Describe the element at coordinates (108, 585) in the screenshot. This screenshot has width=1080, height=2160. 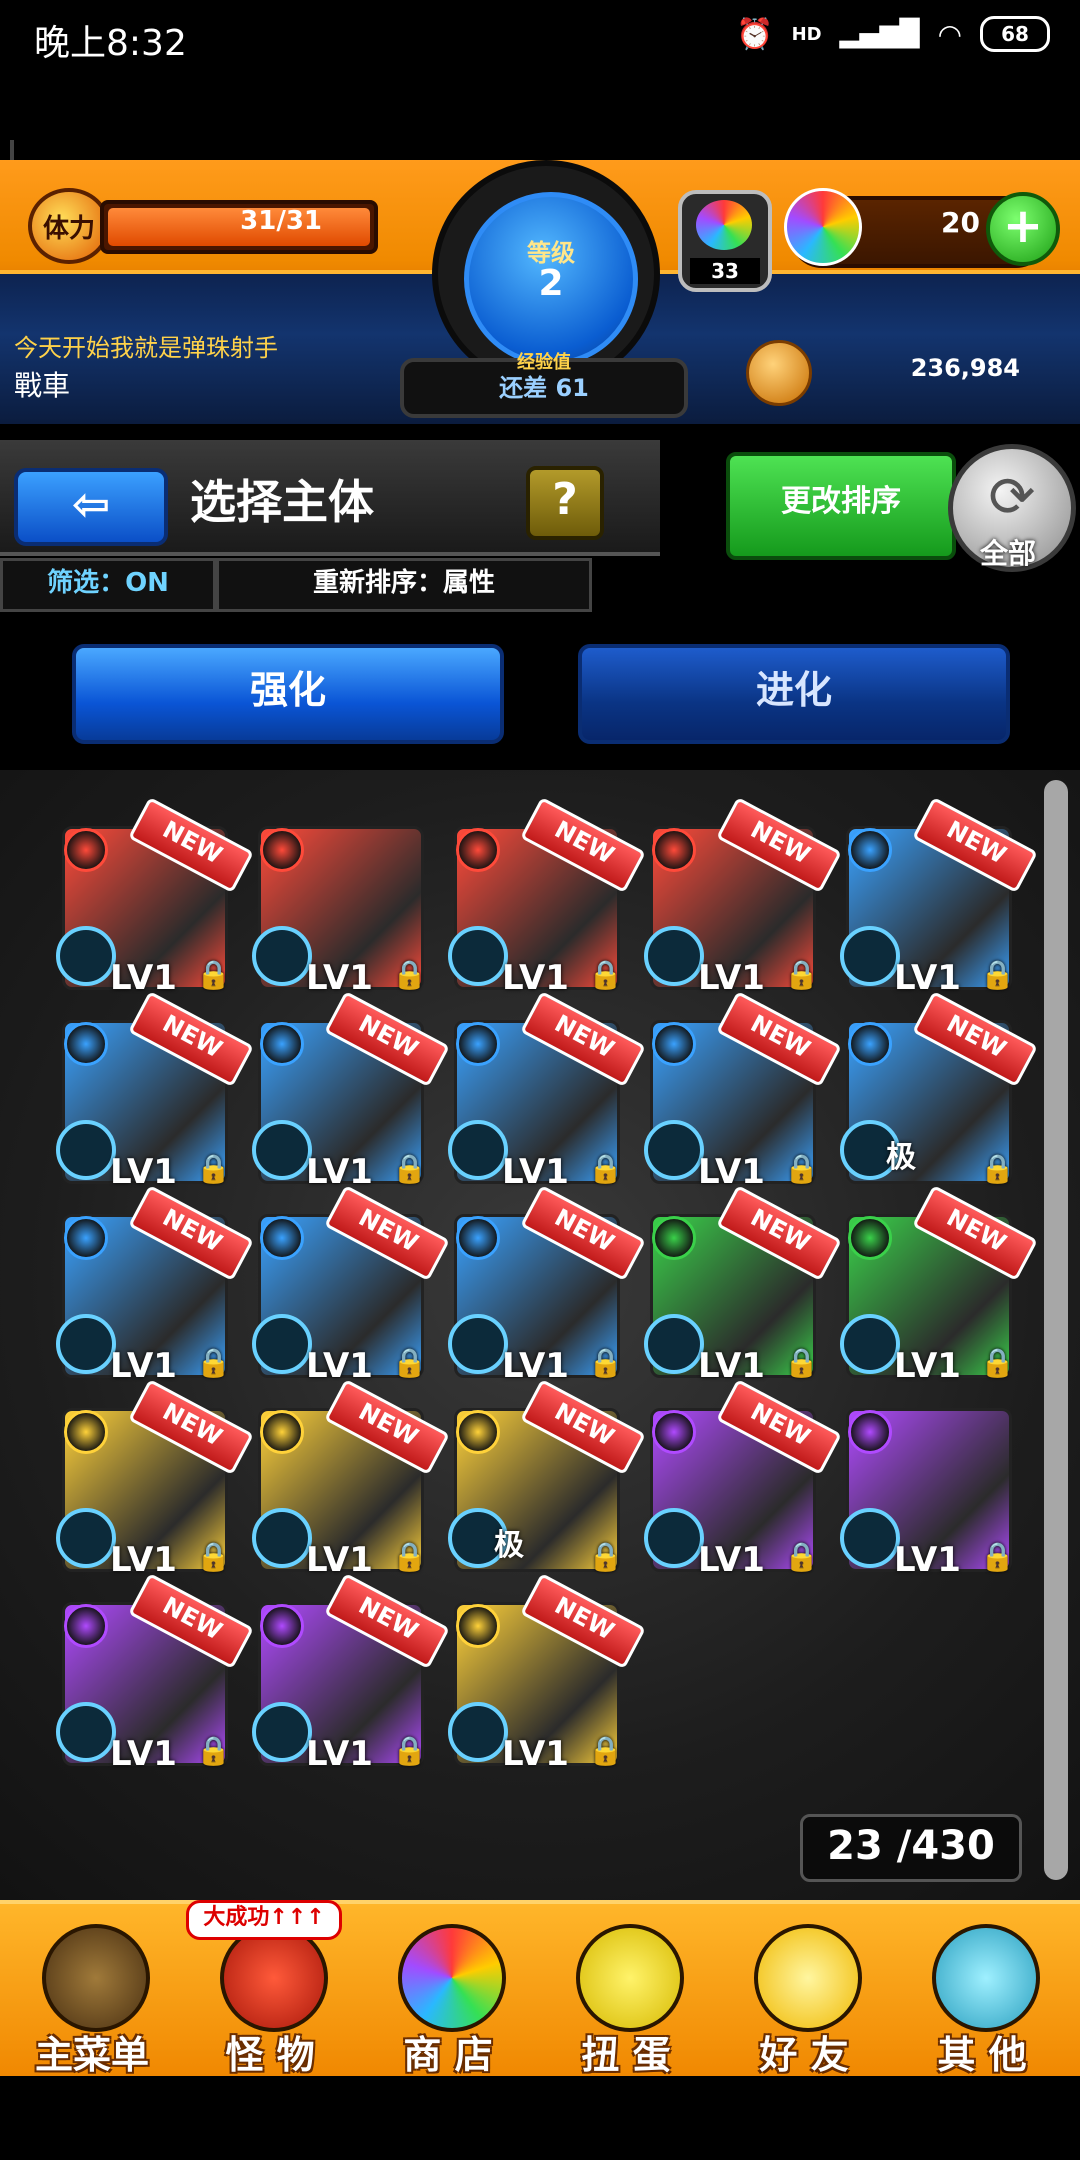
I see `filter-toggle: 筛选：ON` at that location.